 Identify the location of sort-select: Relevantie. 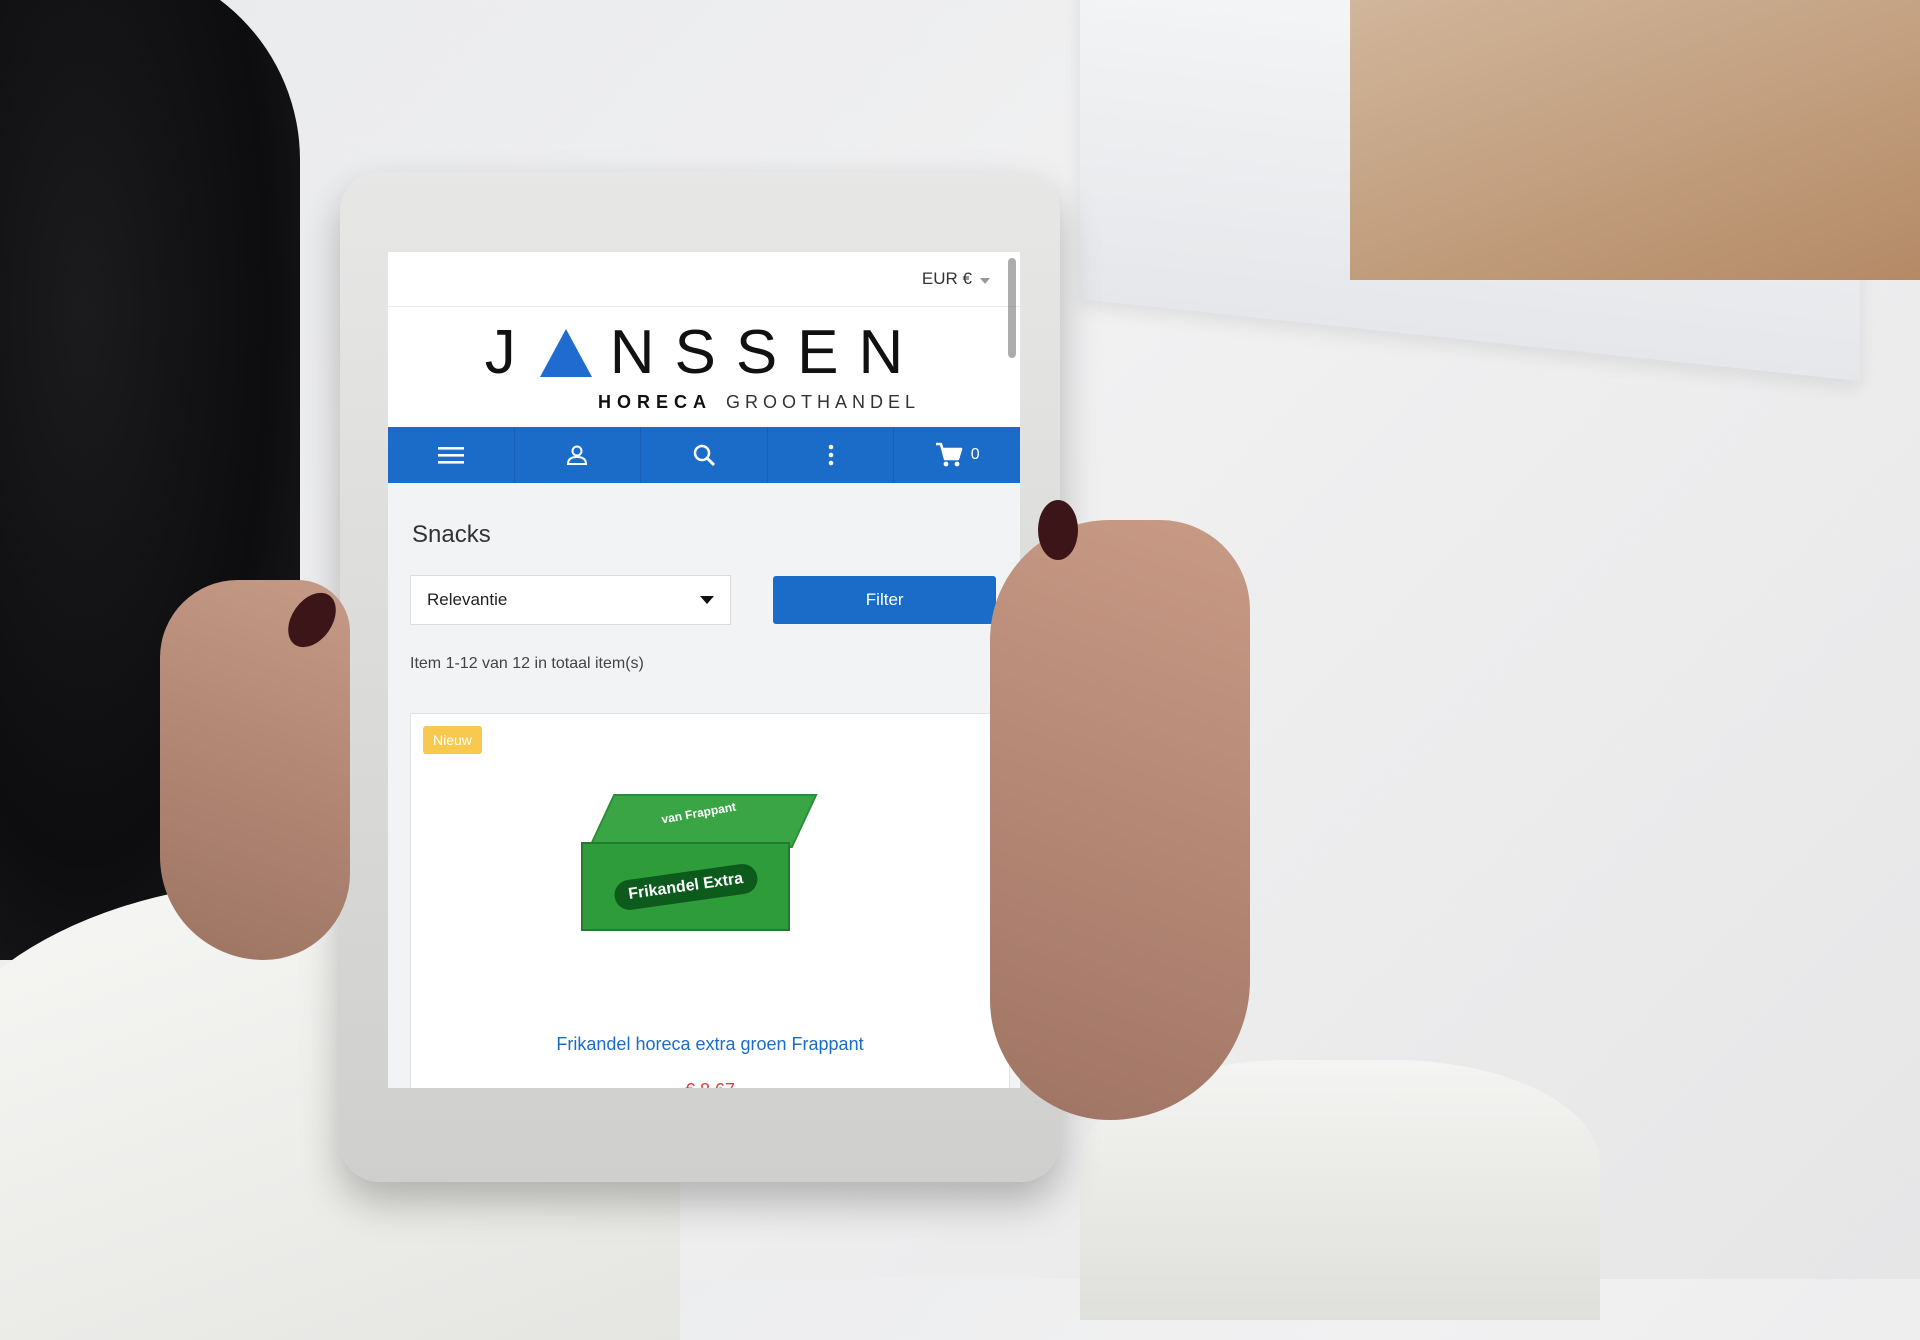
(571, 600).